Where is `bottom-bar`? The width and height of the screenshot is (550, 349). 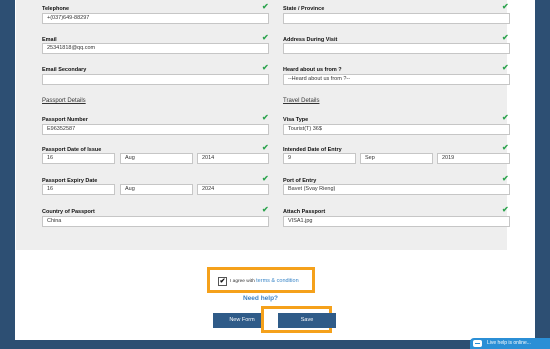
bottom-bar is located at coordinates (275, 344).